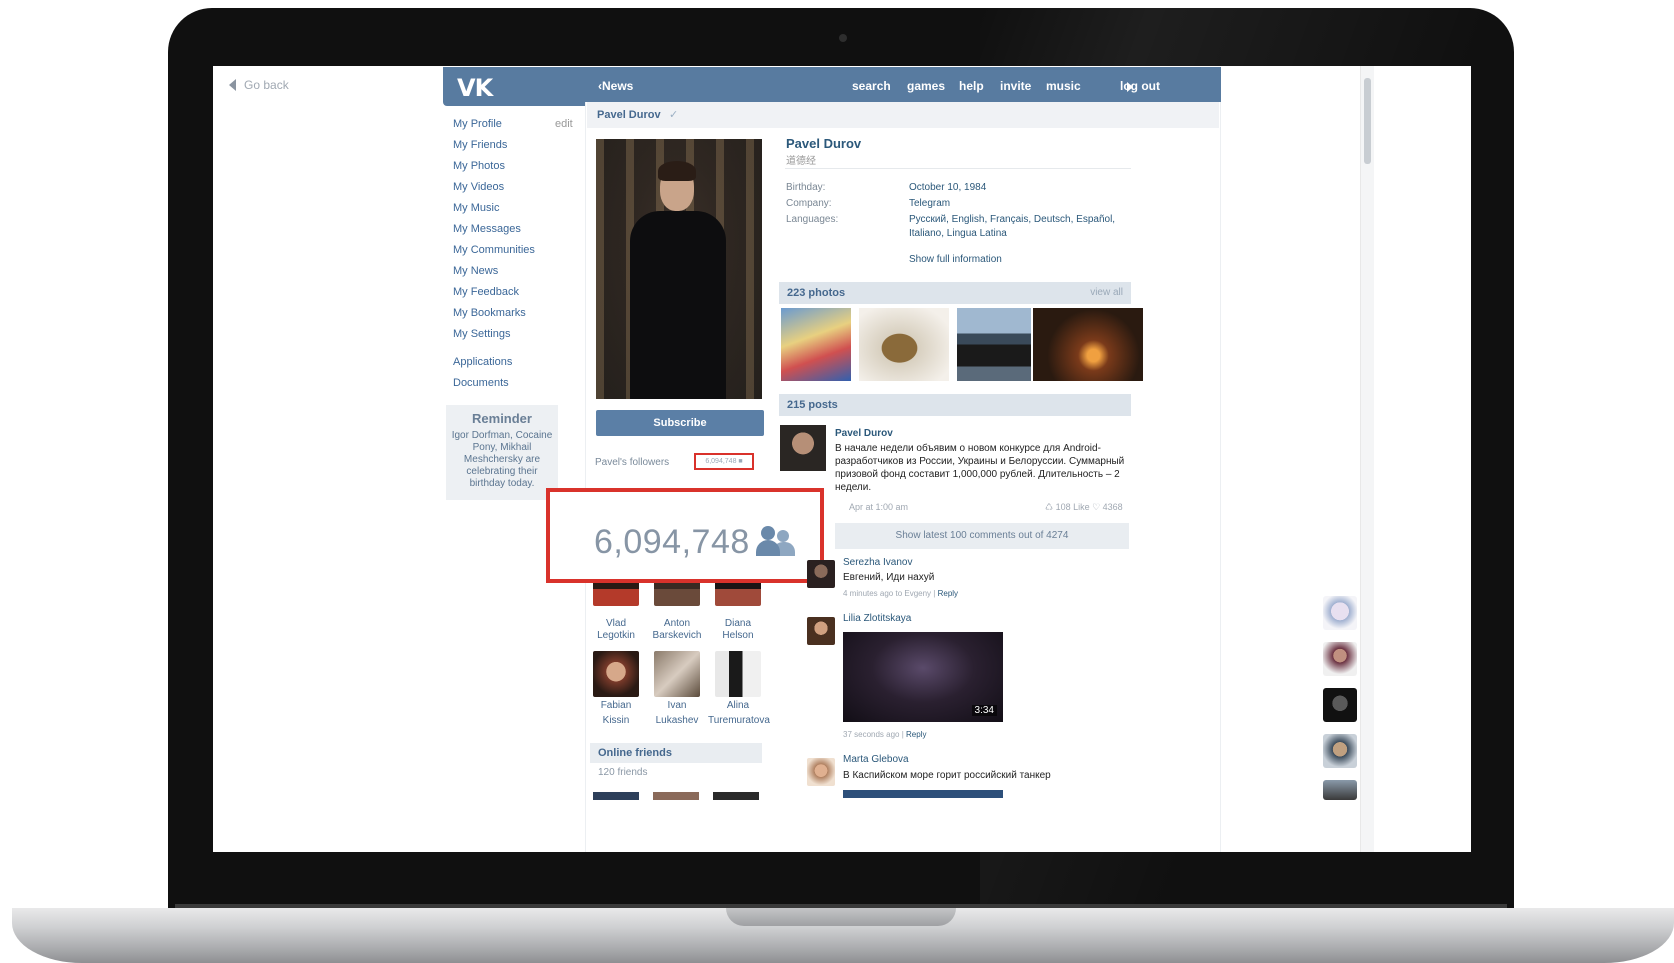 This screenshot has height=963, width=1674. Describe the element at coordinates (1063, 86) in the screenshot. I see `nav-music: music` at that location.